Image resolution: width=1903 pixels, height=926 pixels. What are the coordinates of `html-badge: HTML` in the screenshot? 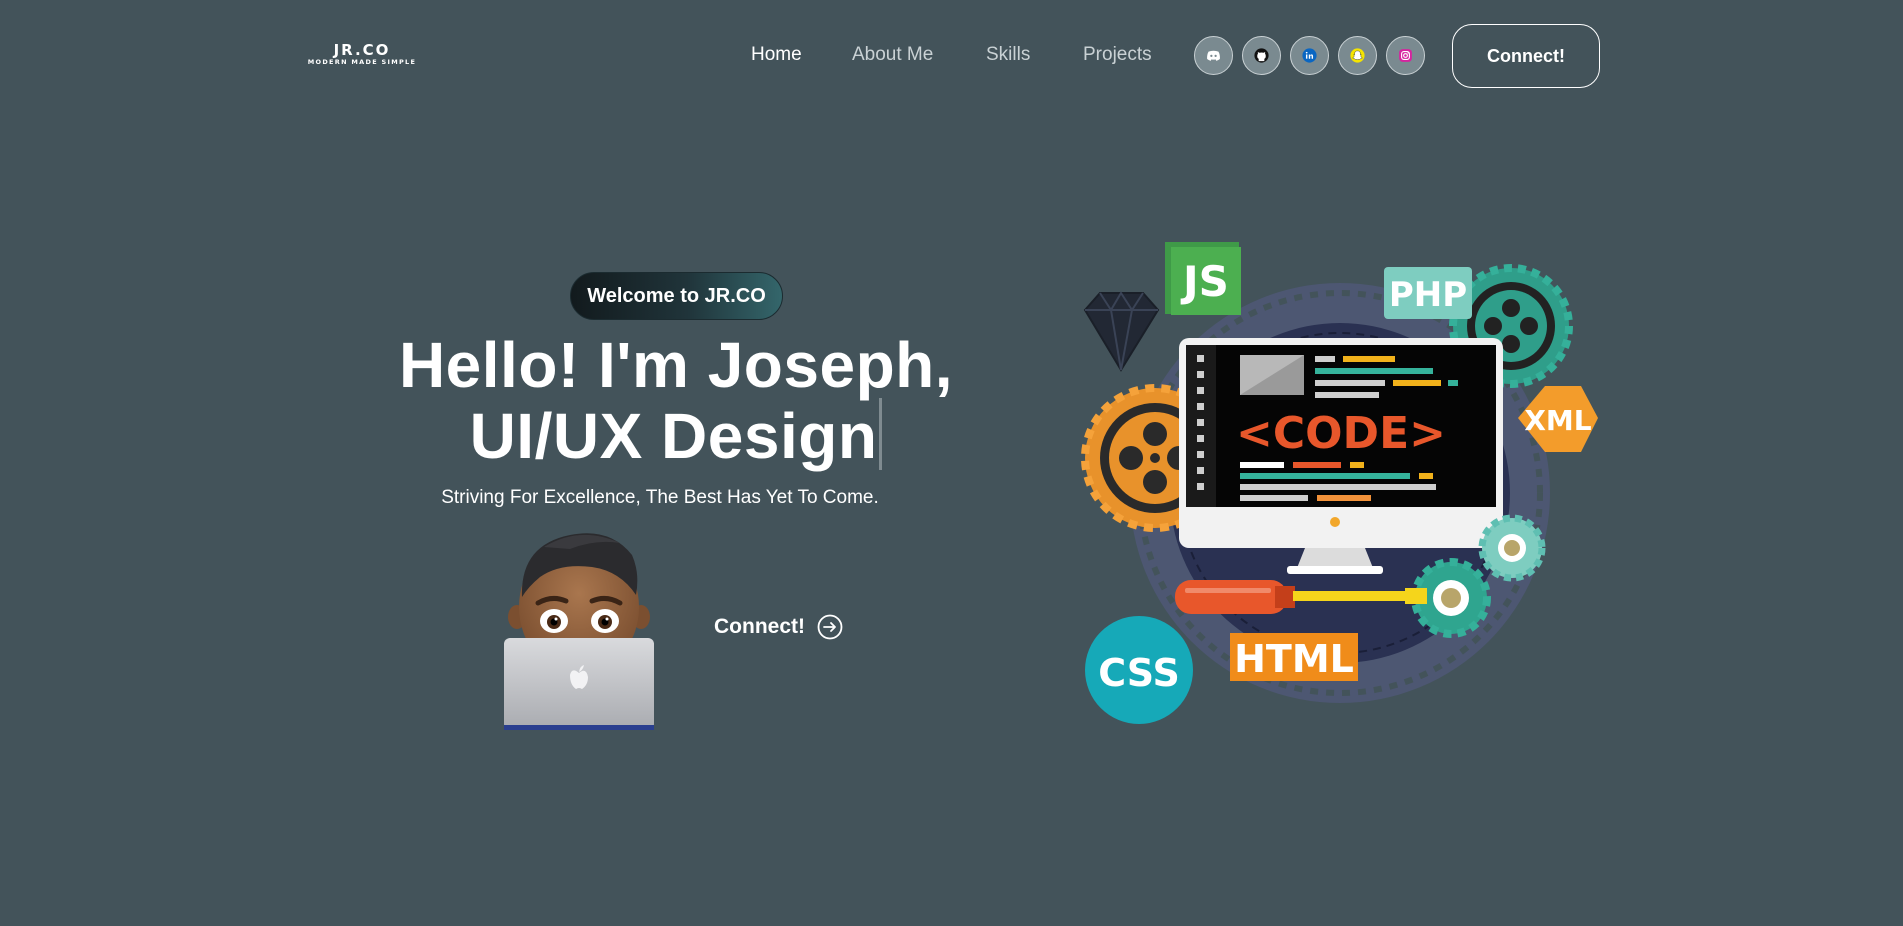 It's located at (1294, 657).